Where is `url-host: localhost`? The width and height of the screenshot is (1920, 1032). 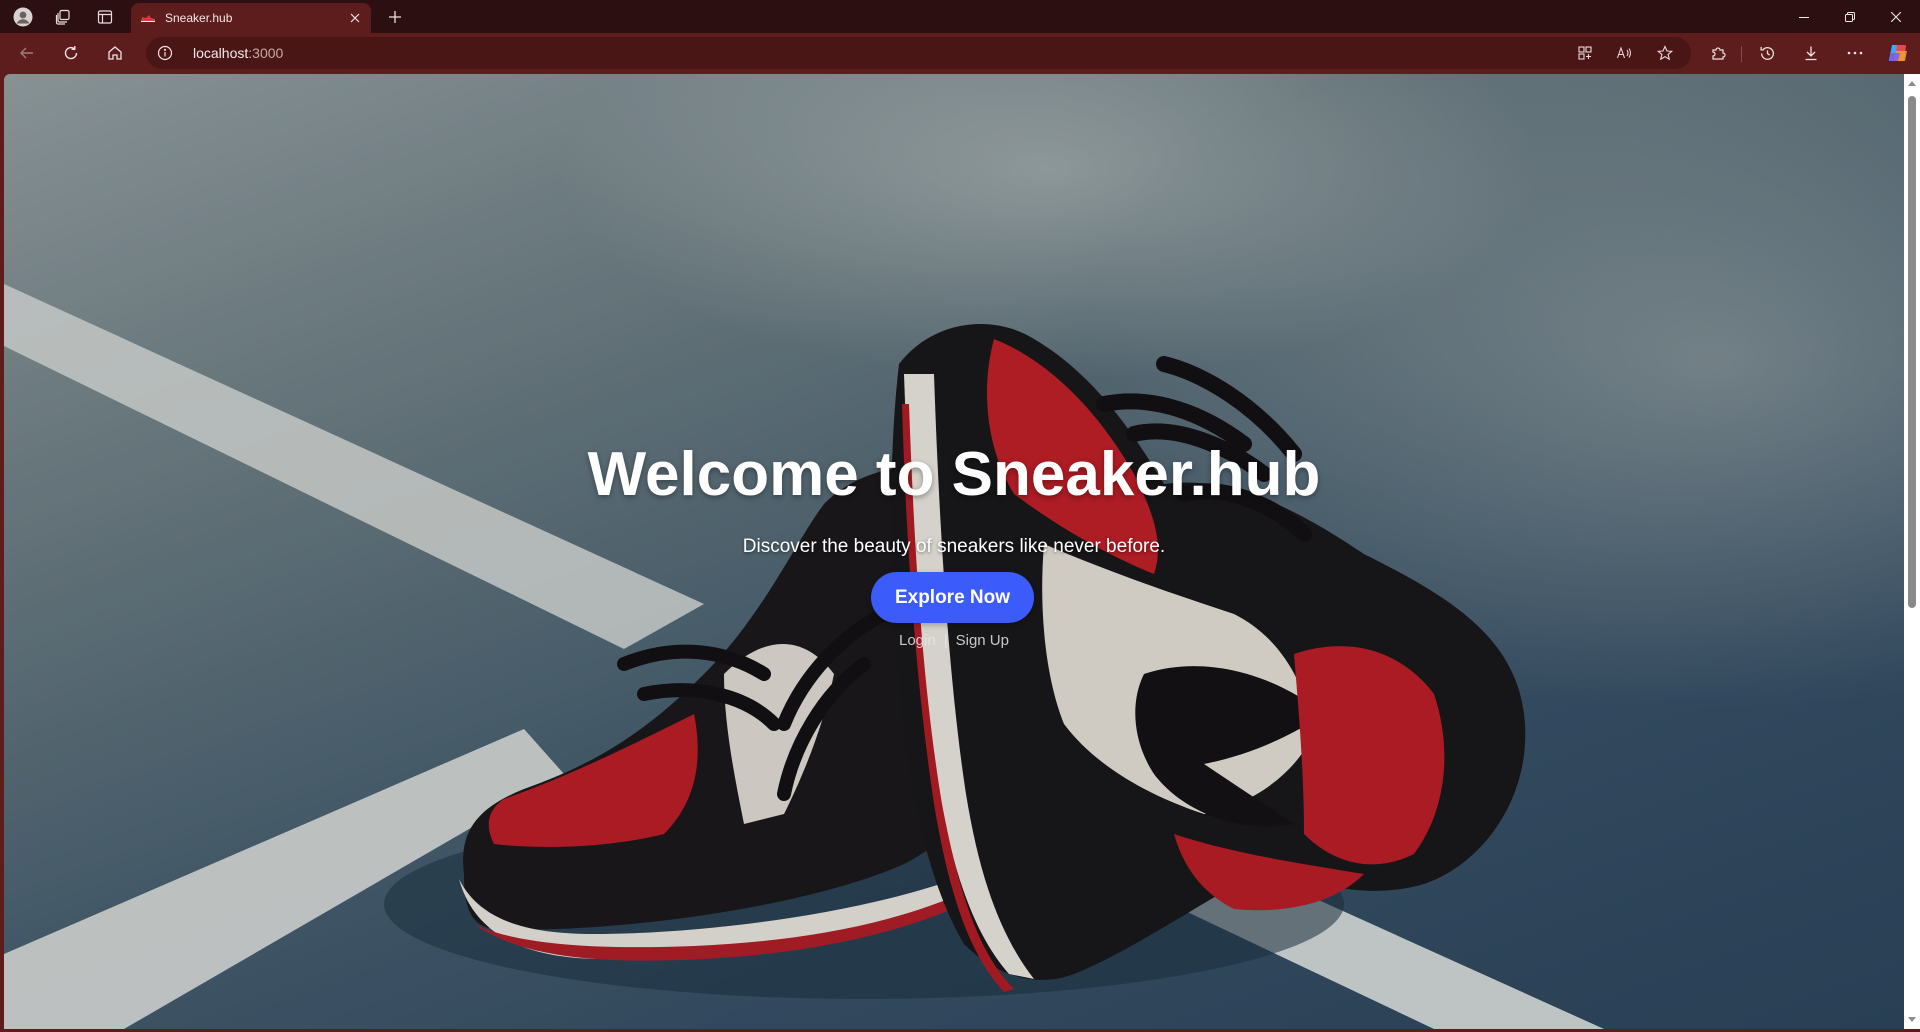
url-host: localhost is located at coordinates (221, 53).